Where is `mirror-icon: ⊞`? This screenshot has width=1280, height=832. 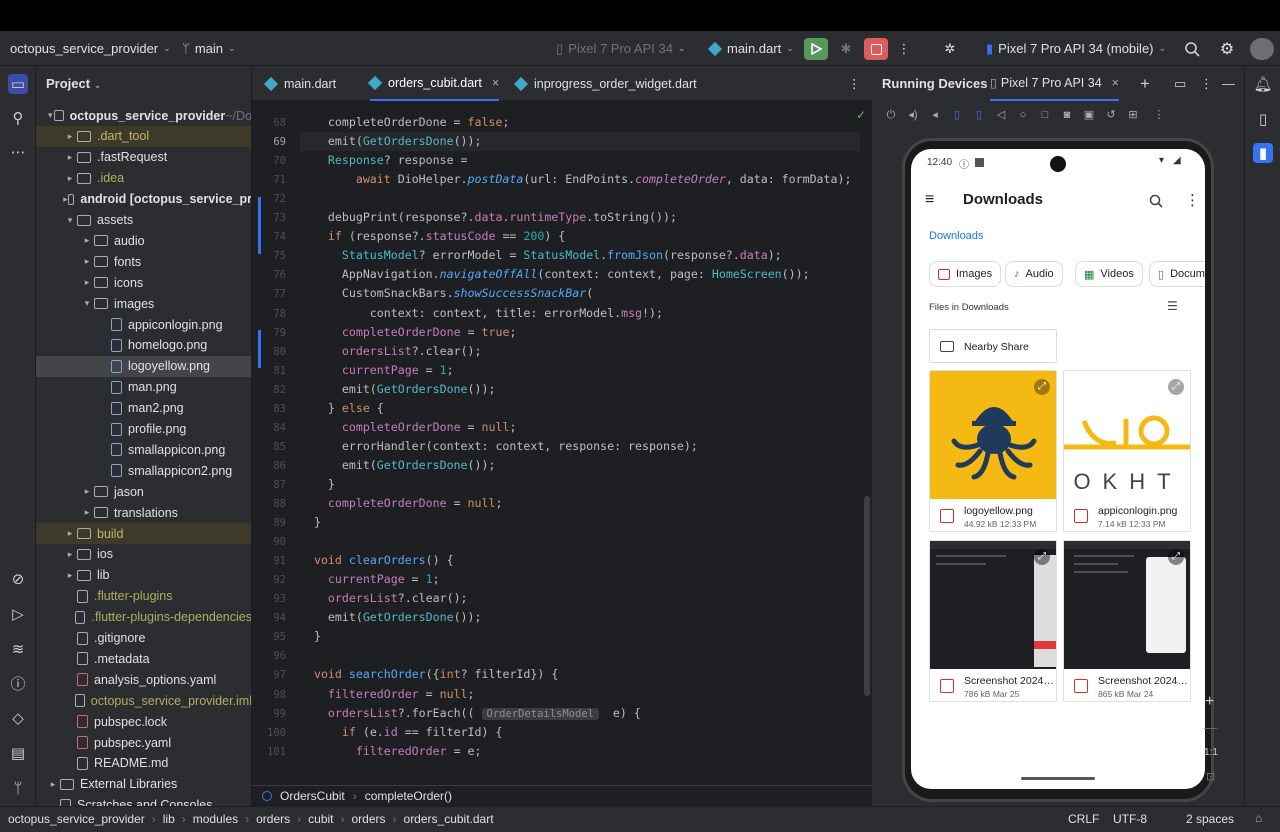
mirror-icon: ⊞ is located at coordinates (1133, 115).